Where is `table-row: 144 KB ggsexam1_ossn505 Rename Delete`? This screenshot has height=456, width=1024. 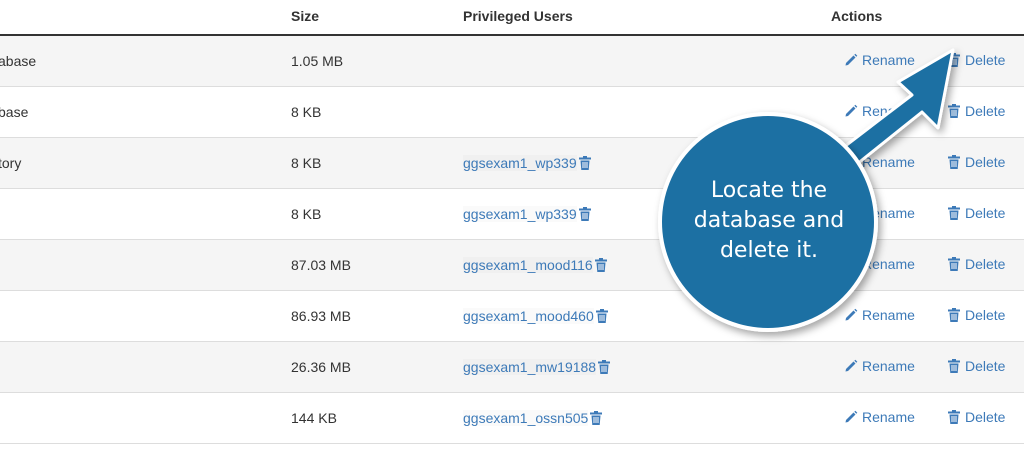
table-row: 144 KB ggsexam1_ossn505 Rename Delete is located at coordinates (512, 418).